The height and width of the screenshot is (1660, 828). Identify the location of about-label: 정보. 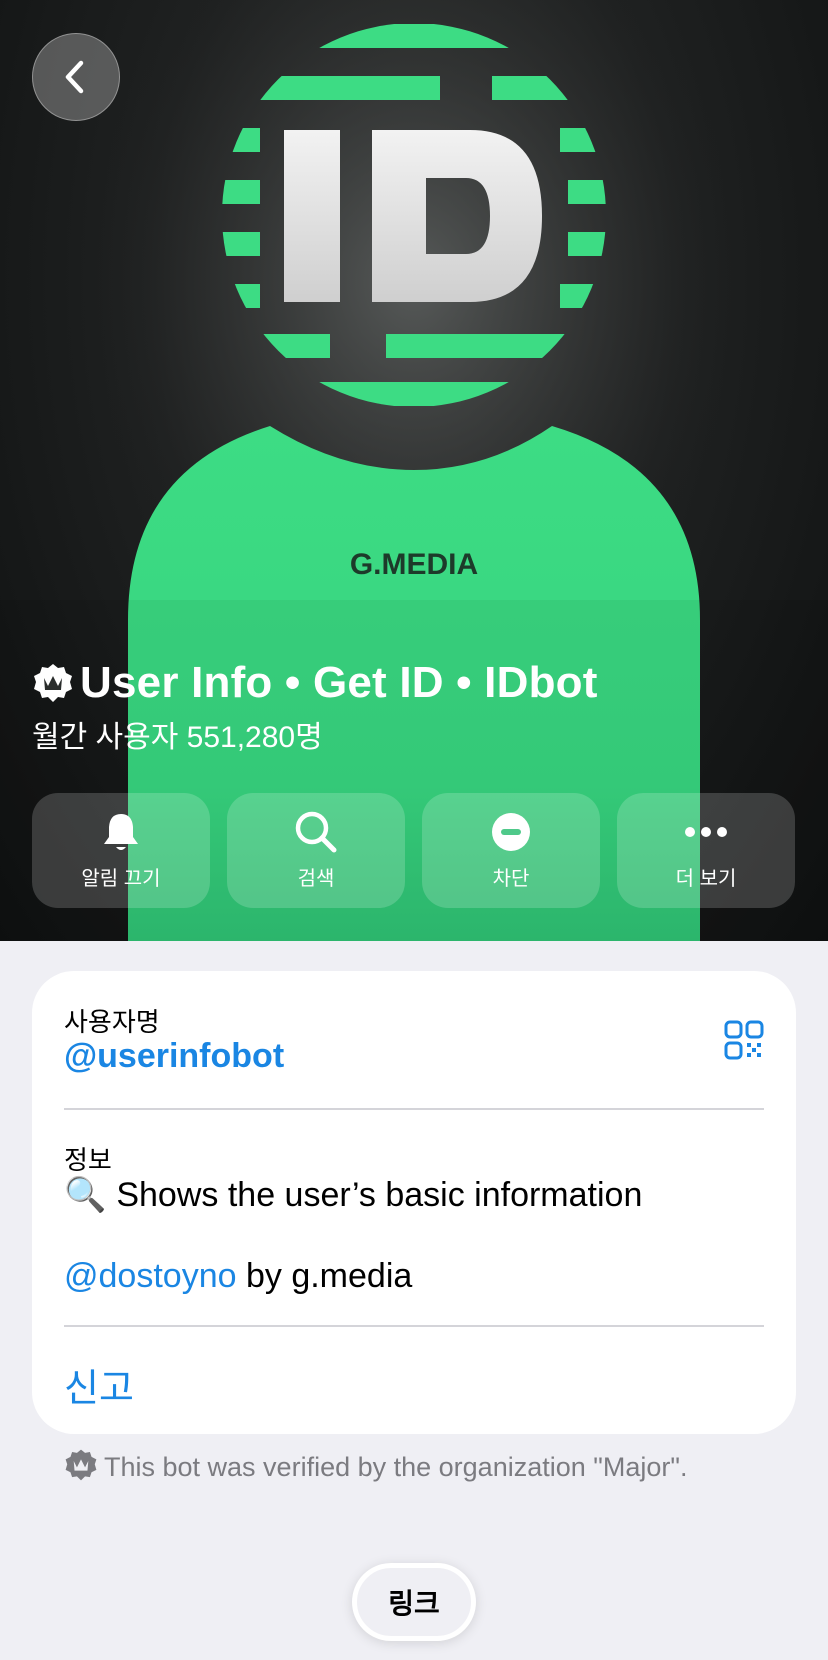
(88, 1160).